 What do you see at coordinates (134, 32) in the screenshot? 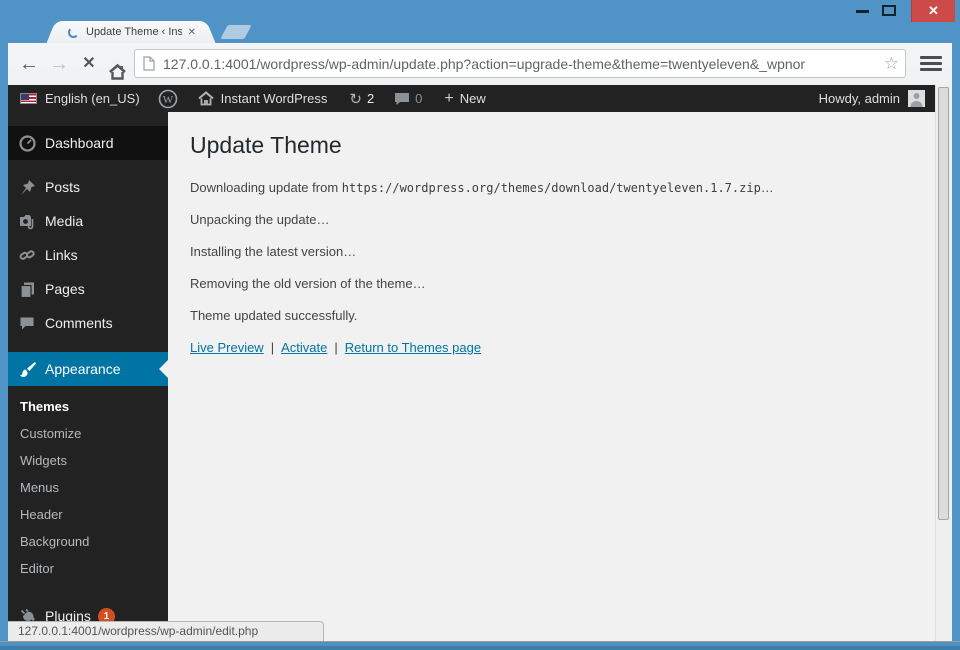
I see `tab-title: Update Theme ‹ Instant W` at bounding box center [134, 32].